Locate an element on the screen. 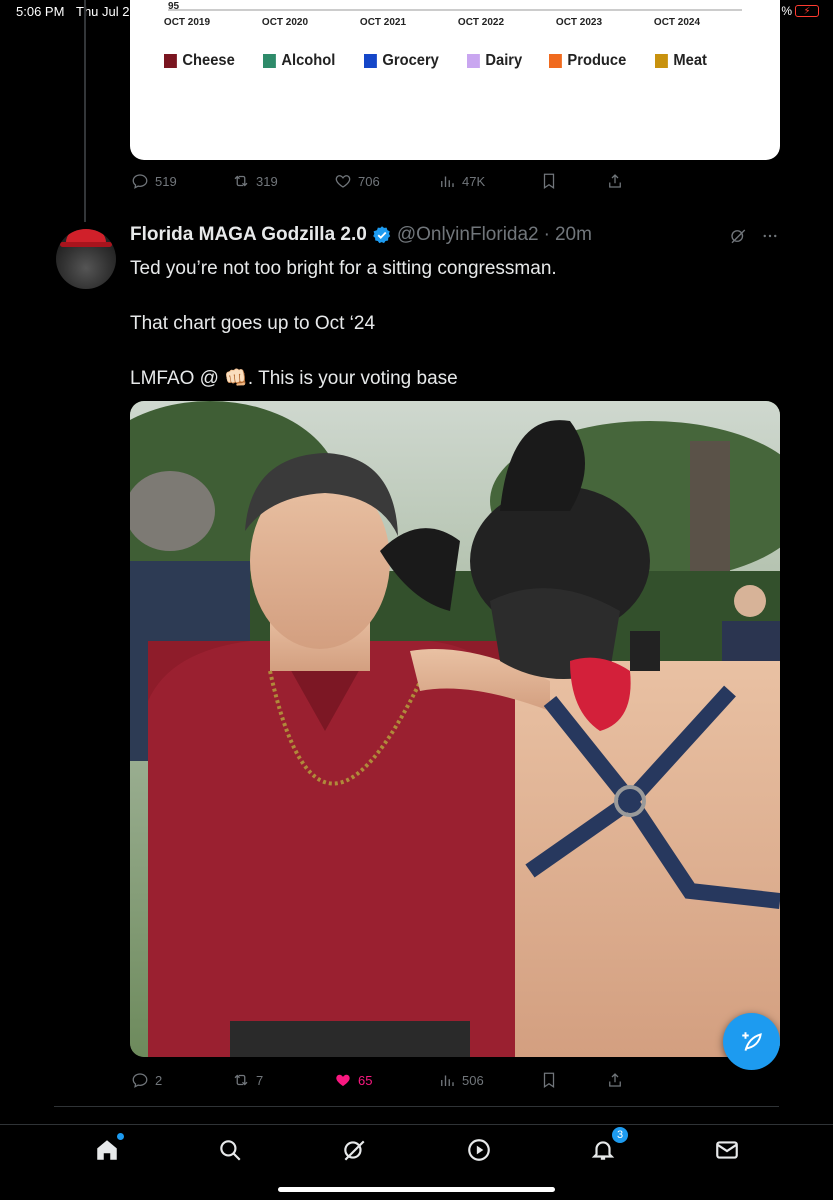 This screenshot has height=1200, width=833. spaces-play-icon is located at coordinates (479, 1150).